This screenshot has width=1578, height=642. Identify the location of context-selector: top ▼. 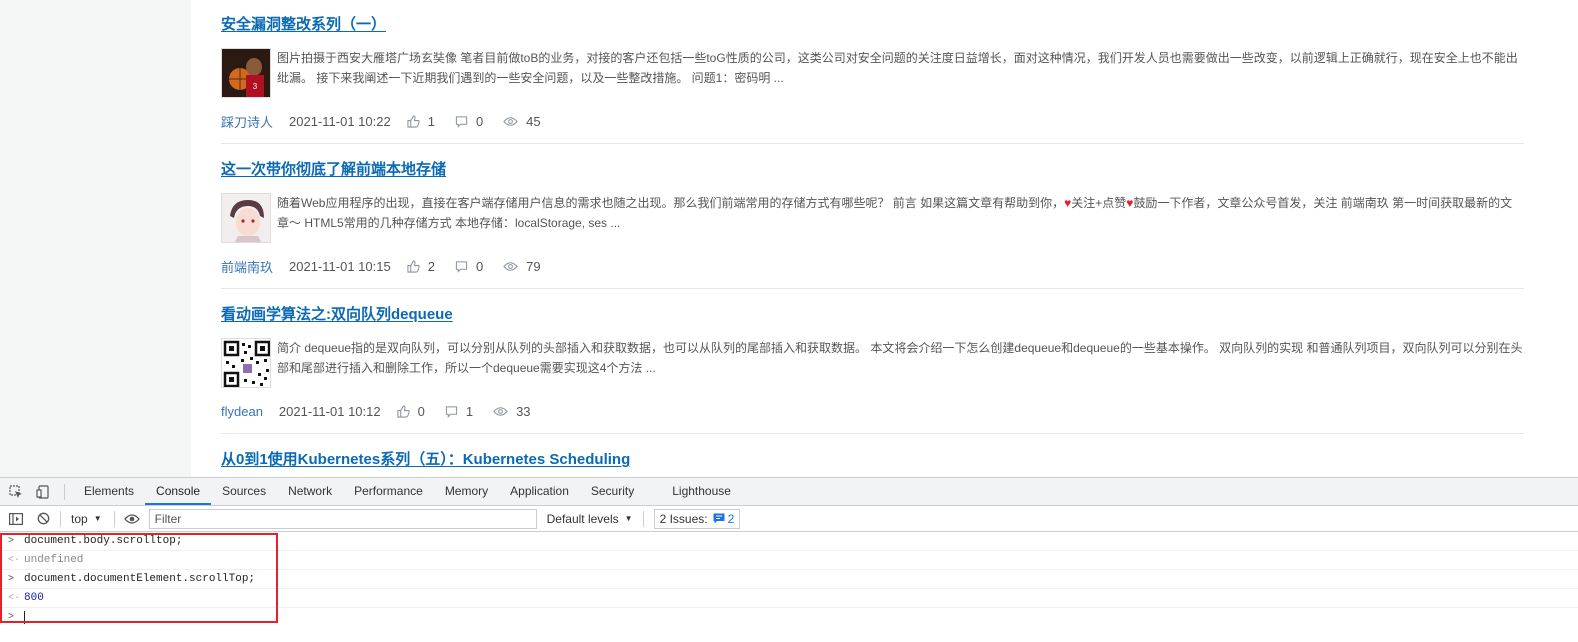
(86, 519).